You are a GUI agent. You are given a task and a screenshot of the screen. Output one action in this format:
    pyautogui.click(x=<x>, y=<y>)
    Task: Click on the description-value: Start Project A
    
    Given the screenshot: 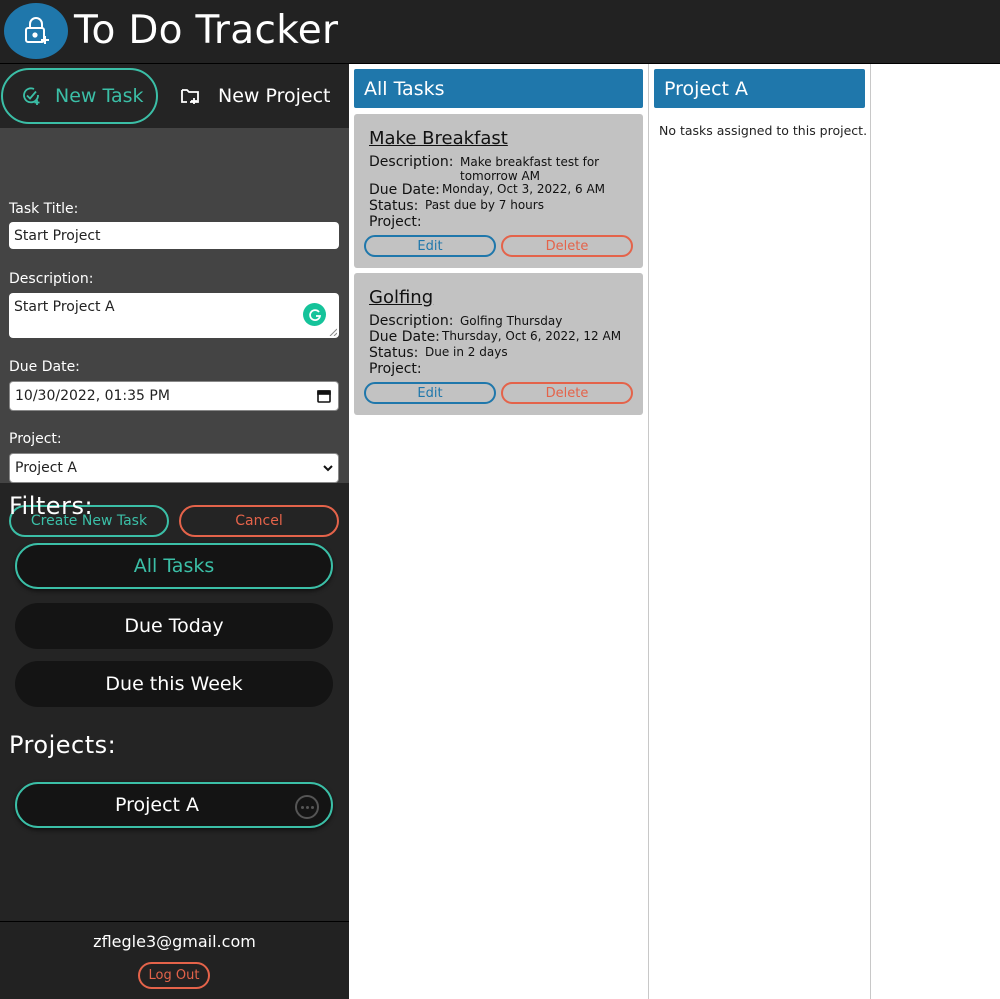 What is the action you would take?
    pyautogui.click(x=64, y=307)
    